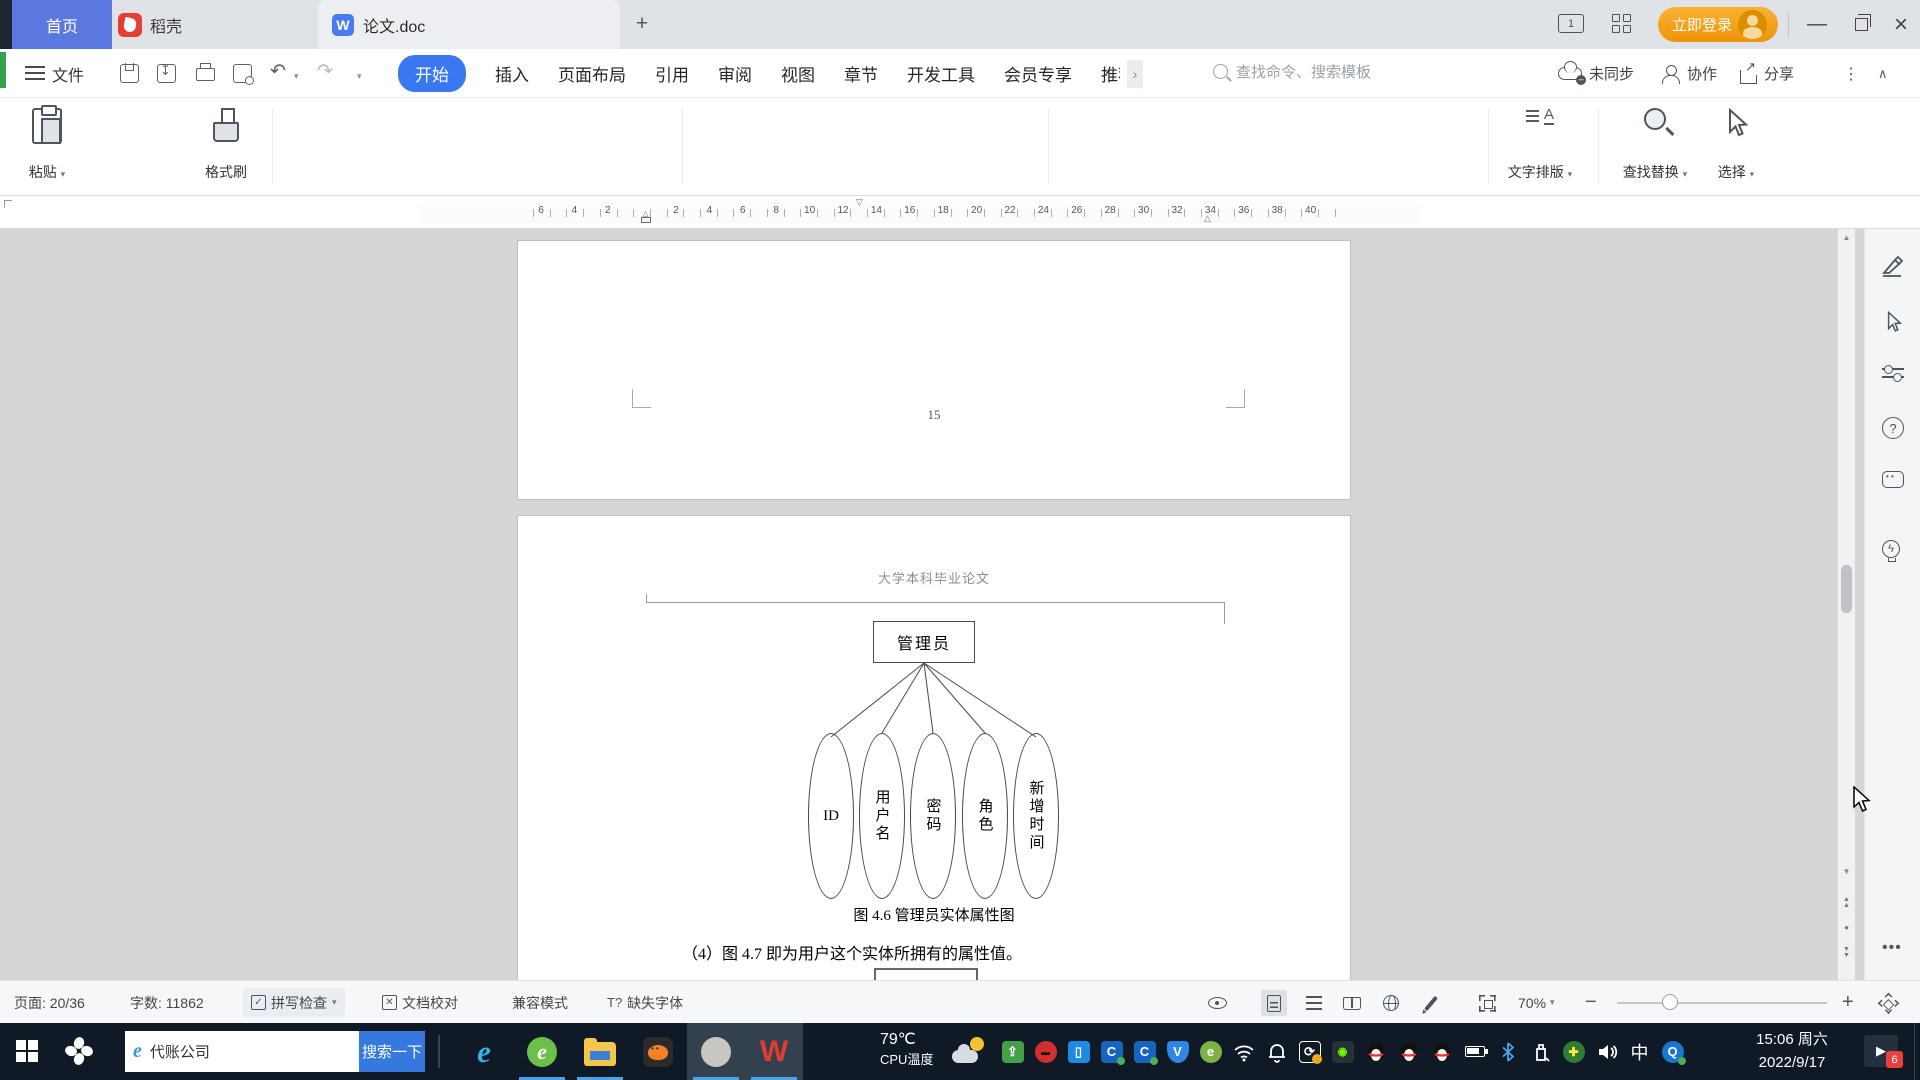 This screenshot has width=1920, height=1080. What do you see at coordinates (941, 73) in the screenshot?
I see `menu-tab-开发工具: 开发工具` at bounding box center [941, 73].